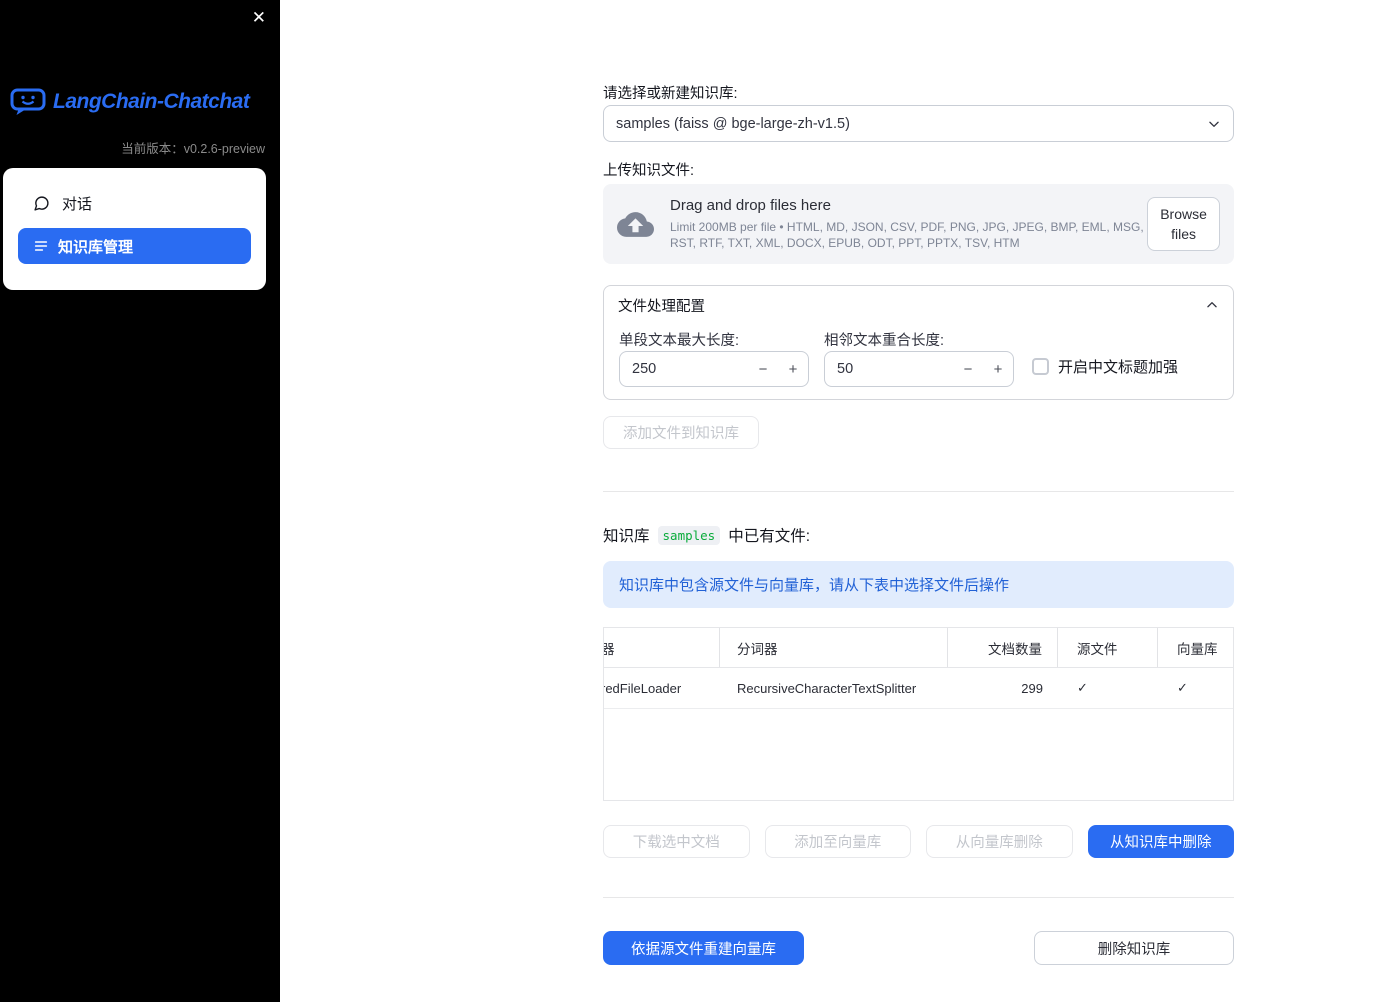 The image size is (1380, 1002). I want to click on rebuild-vector-store-button: 依据源文件重建向量库, so click(703, 948).